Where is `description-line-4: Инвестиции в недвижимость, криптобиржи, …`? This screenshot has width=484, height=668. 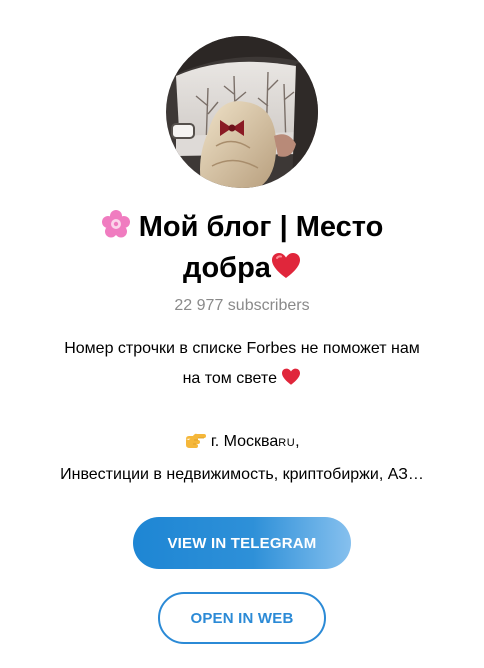
description-line-4: Инвестиции в недвижимость, криптобиржи, … is located at coordinates (242, 474).